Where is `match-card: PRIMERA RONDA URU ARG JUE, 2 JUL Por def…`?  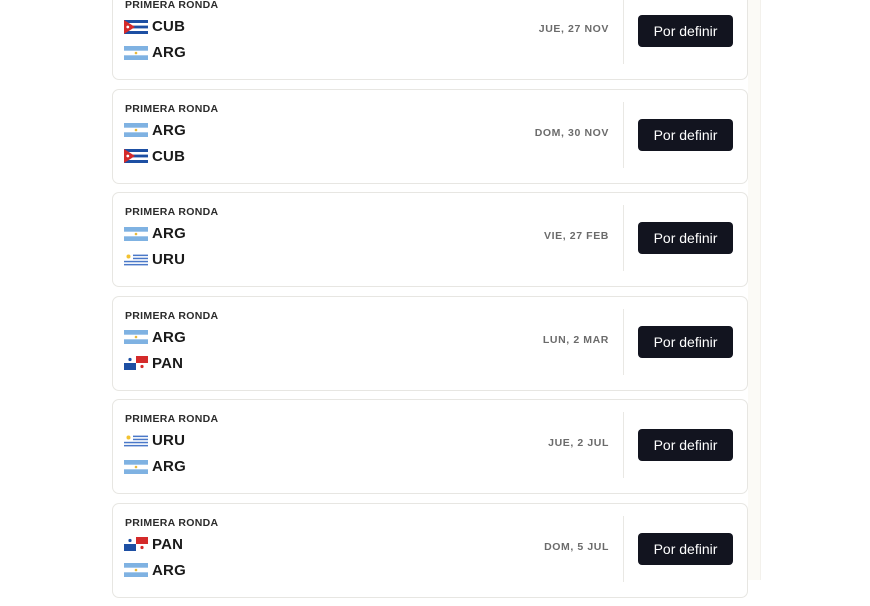 match-card: PRIMERA RONDA URU ARG JUE, 2 JUL Por def… is located at coordinates (430, 446).